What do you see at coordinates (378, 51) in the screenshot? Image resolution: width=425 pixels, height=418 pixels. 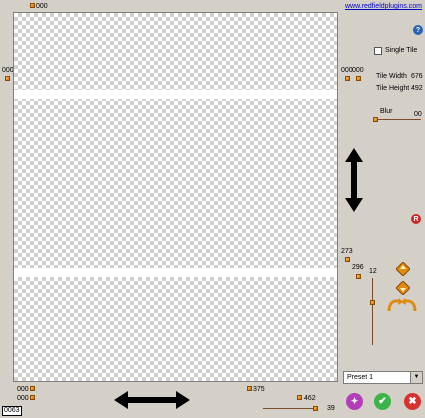 I see `single-tile-checkbox` at bounding box center [378, 51].